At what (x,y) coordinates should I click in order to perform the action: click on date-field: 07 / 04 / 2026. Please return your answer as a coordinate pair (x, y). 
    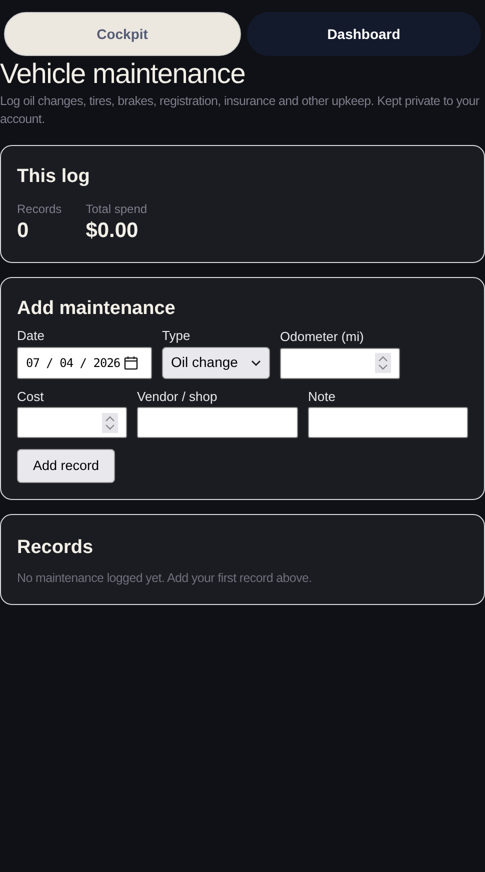
    Looking at the image, I should click on (84, 362).